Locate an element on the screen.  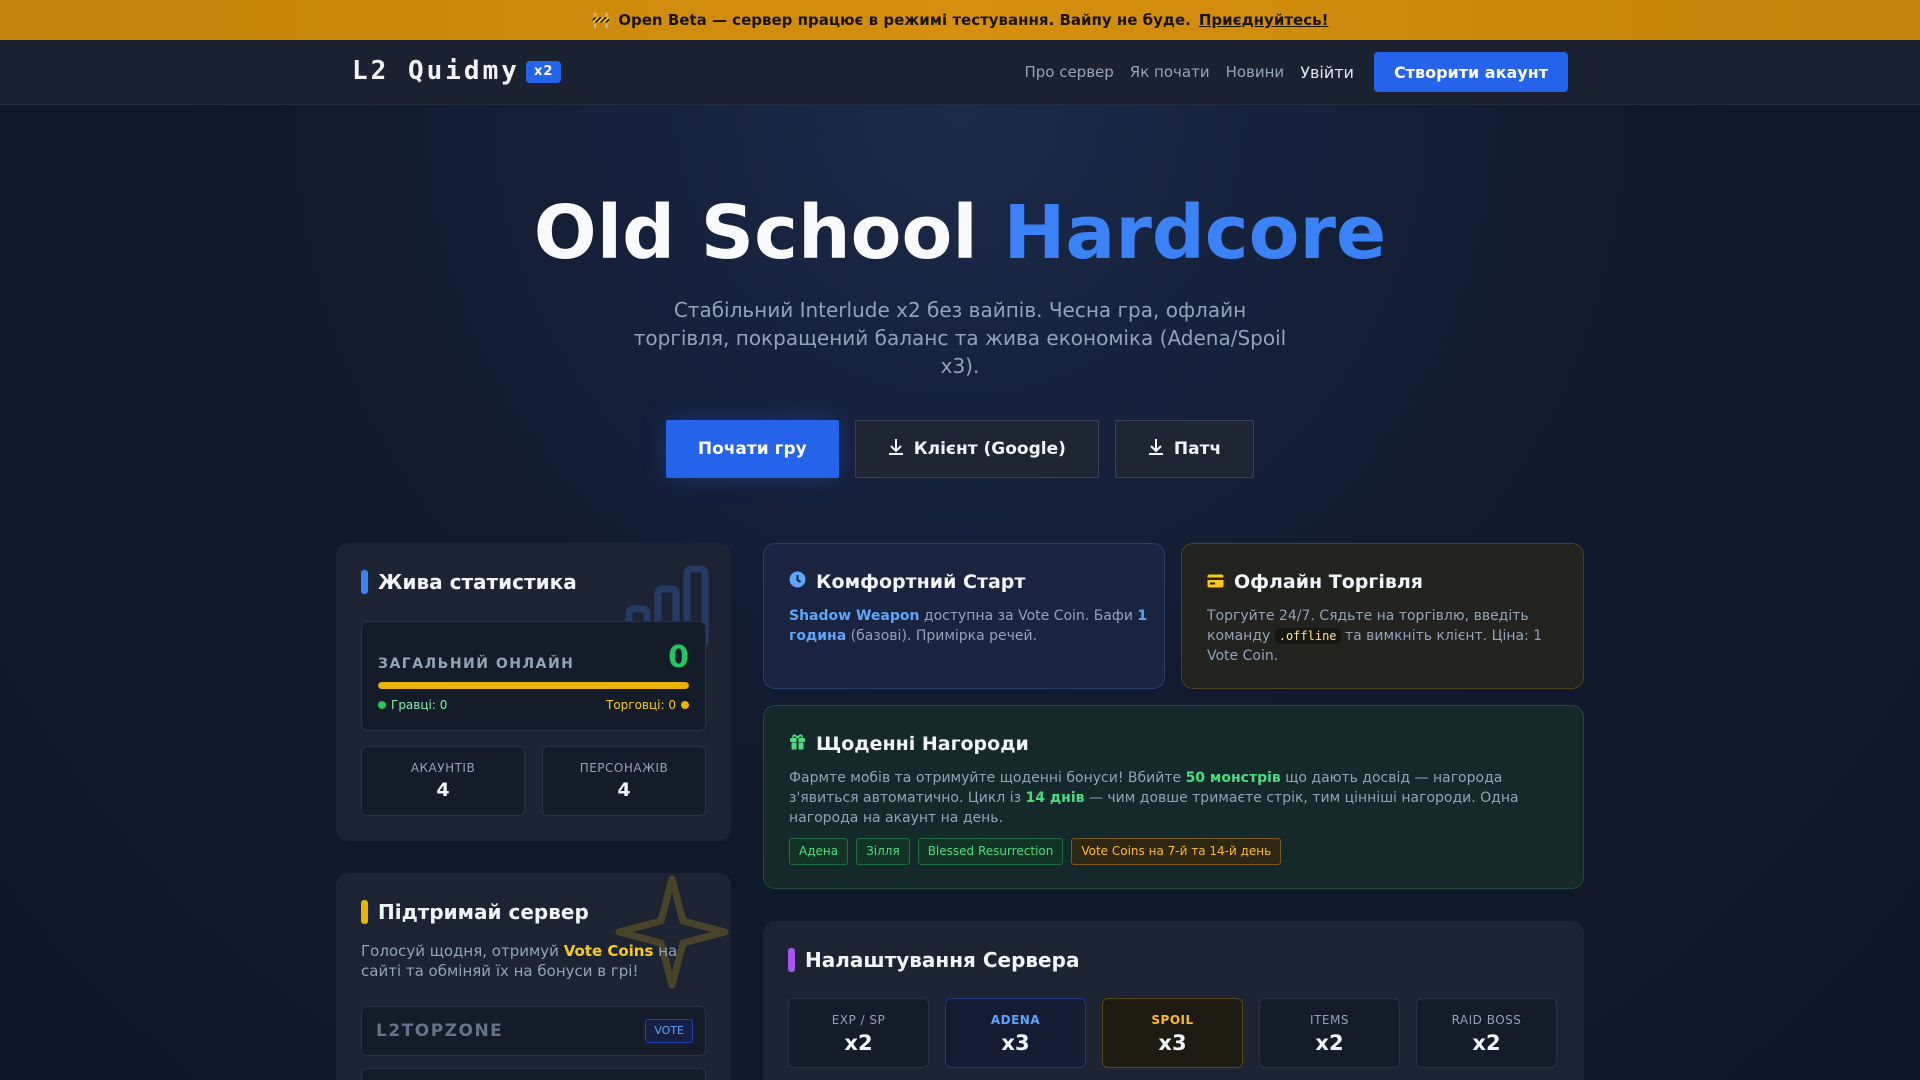
traders-text: Торговці: 0 is located at coordinates (640, 705).